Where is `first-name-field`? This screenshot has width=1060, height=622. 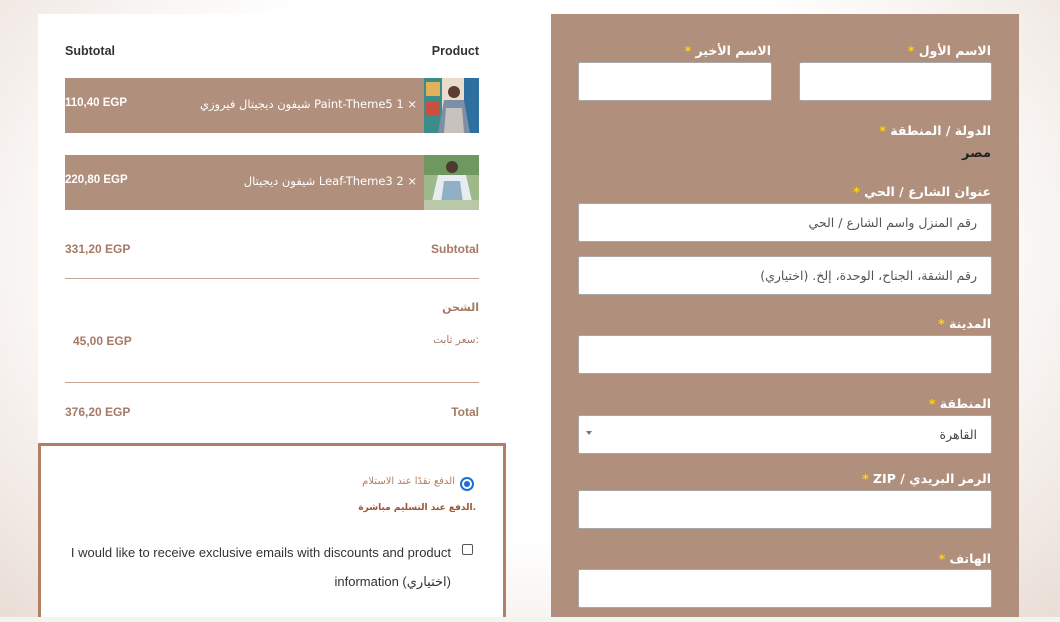
first-name-field is located at coordinates (895, 81).